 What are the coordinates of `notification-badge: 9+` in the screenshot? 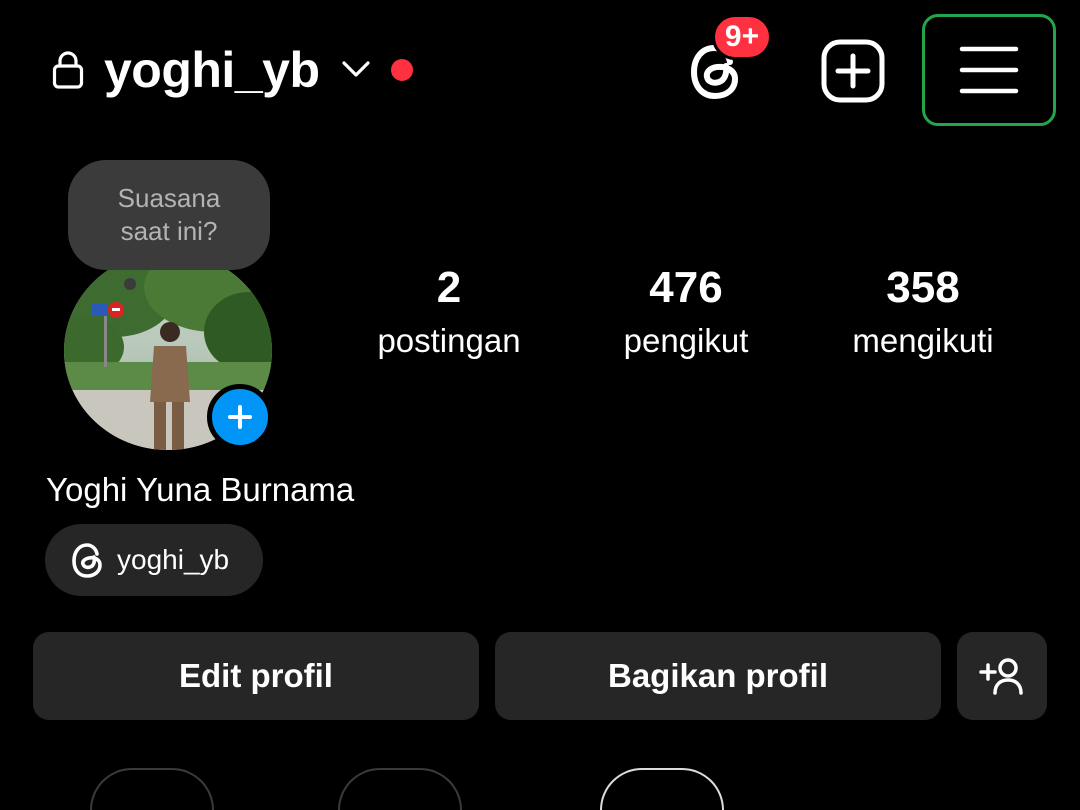 It's located at (742, 37).